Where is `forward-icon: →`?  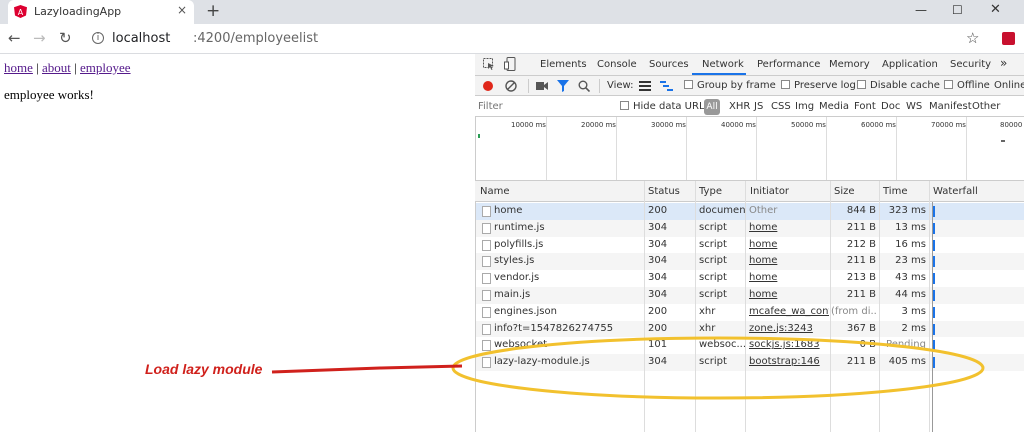 forward-icon: → is located at coordinates (39, 38).